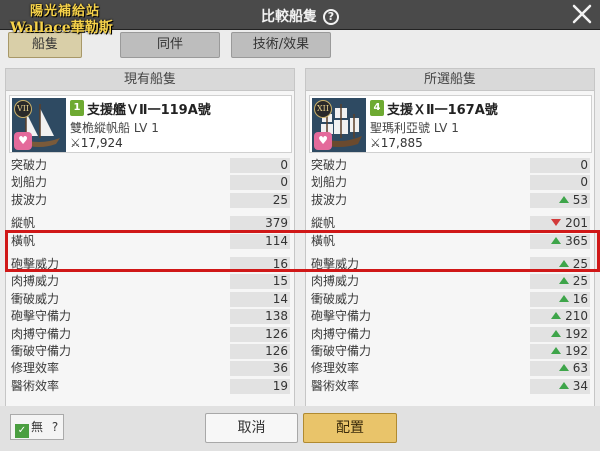 This screenshot has height=451, width=600. I want to click on stat-number: 201, so click(576, 223).